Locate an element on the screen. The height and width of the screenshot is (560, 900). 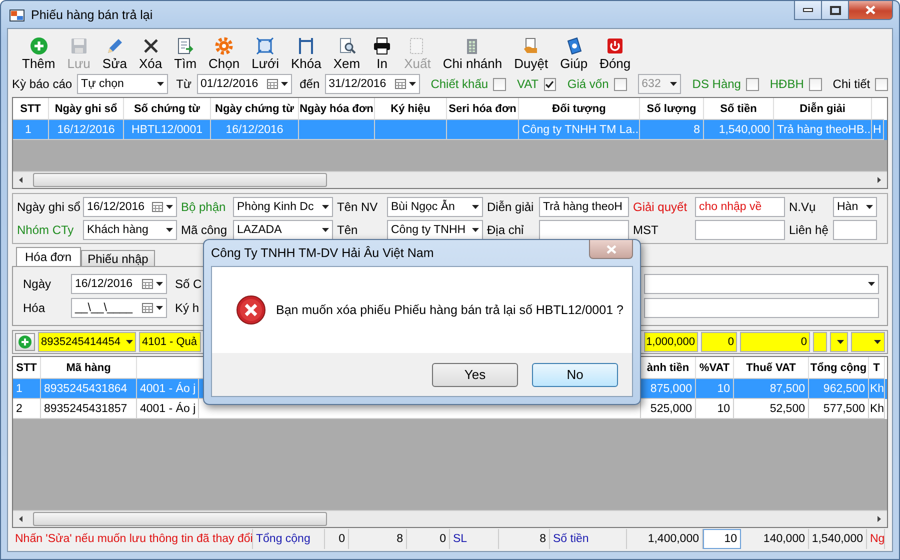
toolbar-button: In is located at coordinates (382, 53).